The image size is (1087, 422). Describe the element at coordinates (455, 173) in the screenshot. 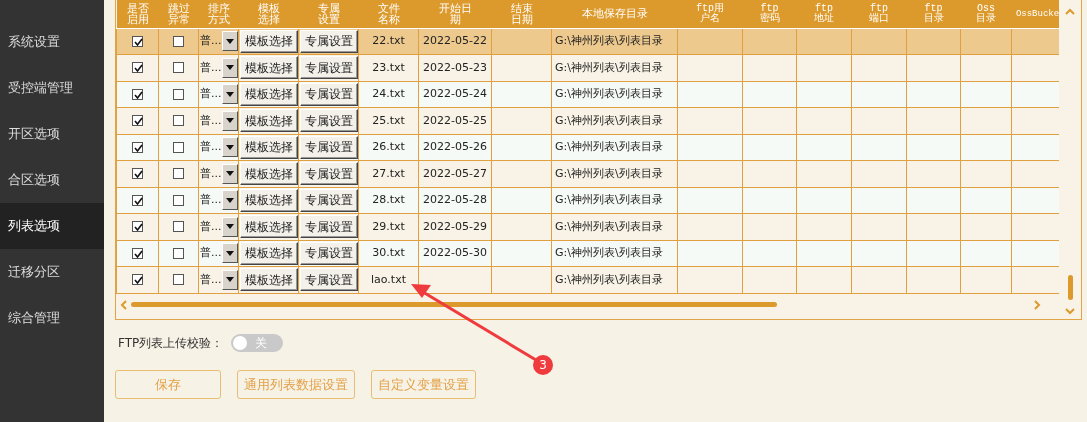

I see `start-date: 2022-05-27` at that location.